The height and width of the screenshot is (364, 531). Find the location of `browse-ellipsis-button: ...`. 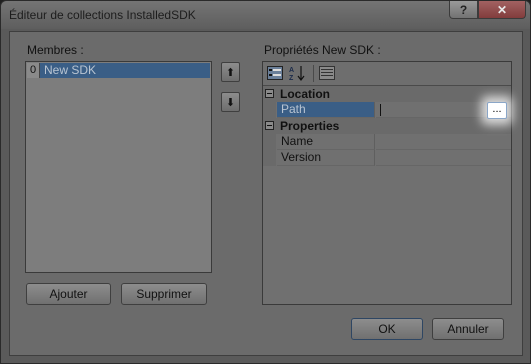

browse-ellipsis-button: ... is located at coordinates (497, 110).